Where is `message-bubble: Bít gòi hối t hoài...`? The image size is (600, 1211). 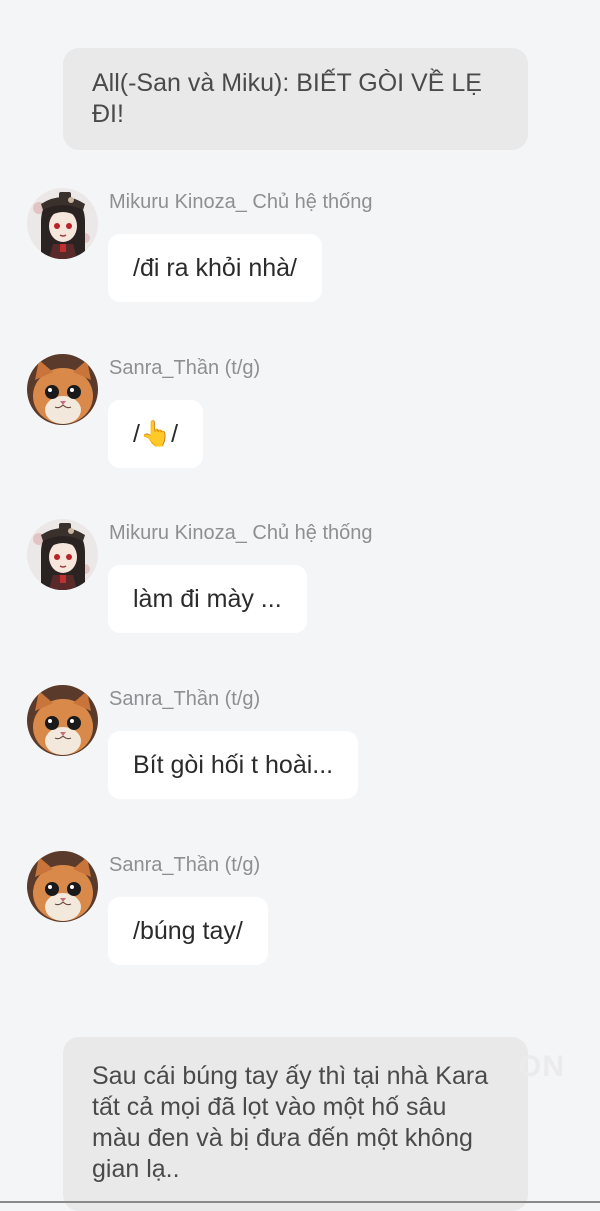
message-bubble: Bít gòi hối t hoài... is located at coordinates (233, 765).